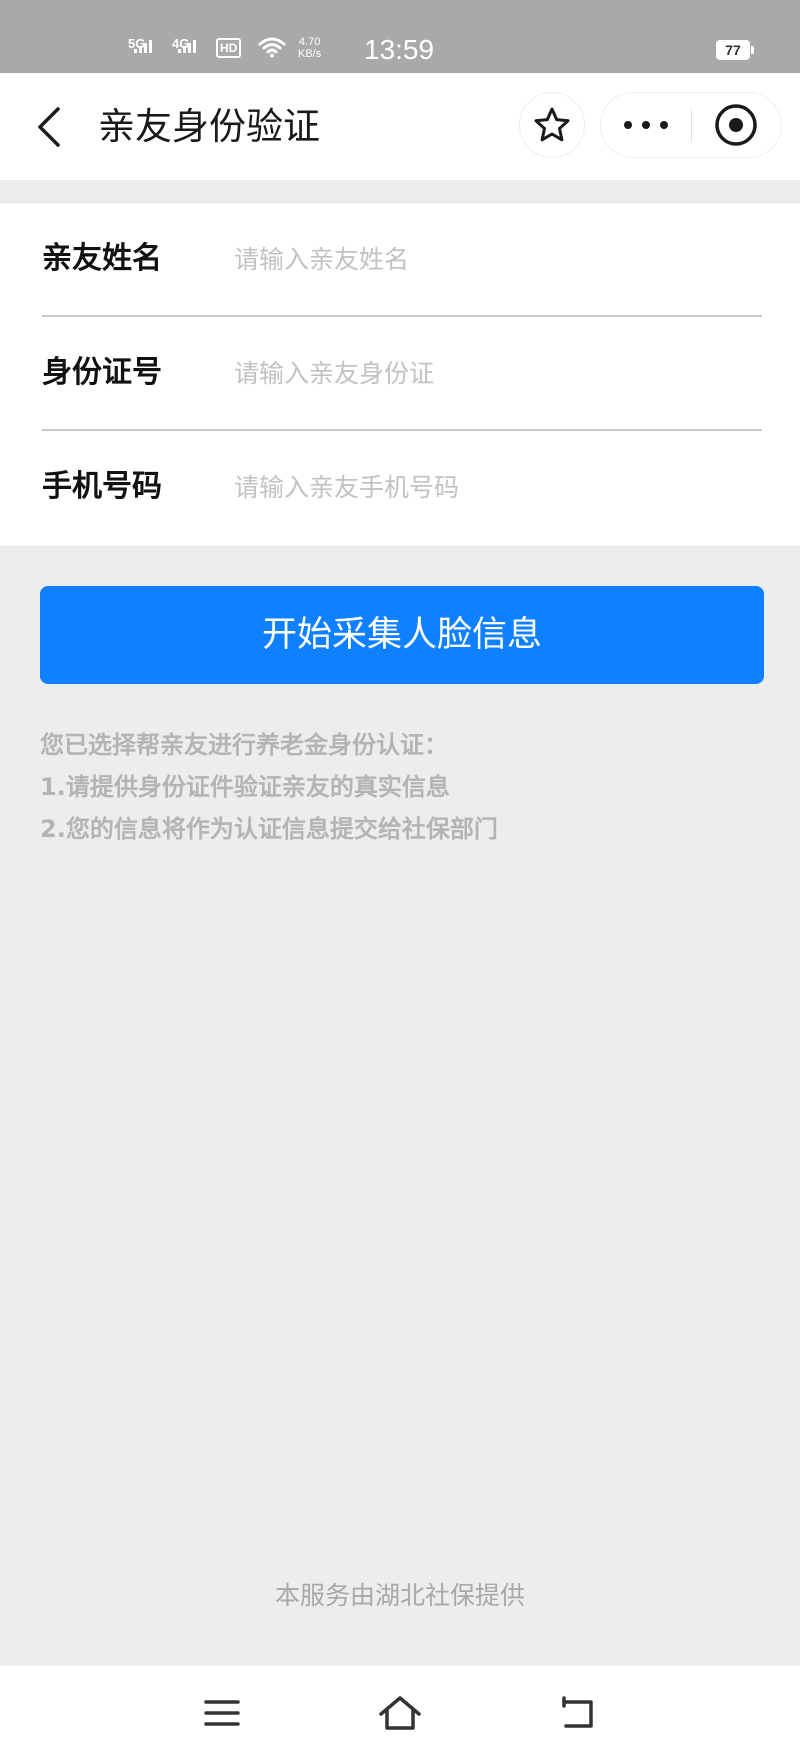 The height and width of the screenshot is (1760, 800). Describe the element at coordinates (400, 126) in the screenshot. I see `navigation-bar: 亲友身份验证` at that location.